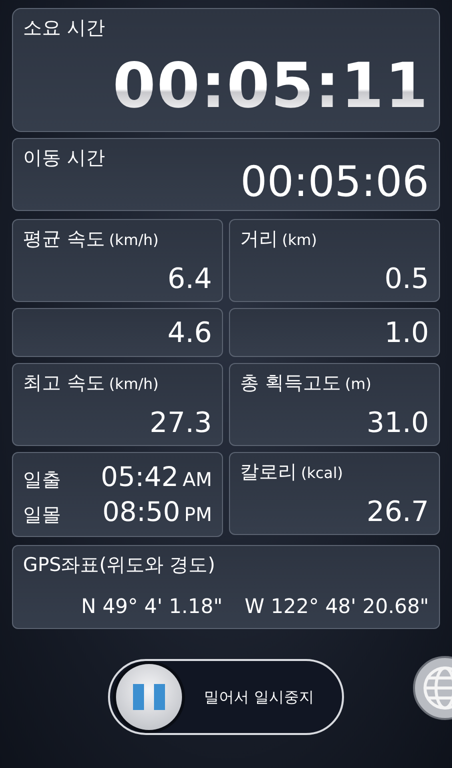 The width and height of the screenshot is (452, 768). Describe the element at coordinates (64, 158) in the screenshot. I see `stat-label: 이동 시간` at that location.